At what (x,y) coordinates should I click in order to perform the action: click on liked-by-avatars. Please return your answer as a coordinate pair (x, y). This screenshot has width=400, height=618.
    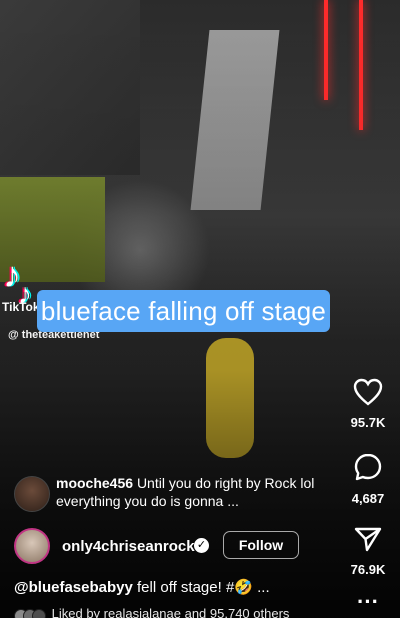
    Looking at the image, I should click on (31, 613).